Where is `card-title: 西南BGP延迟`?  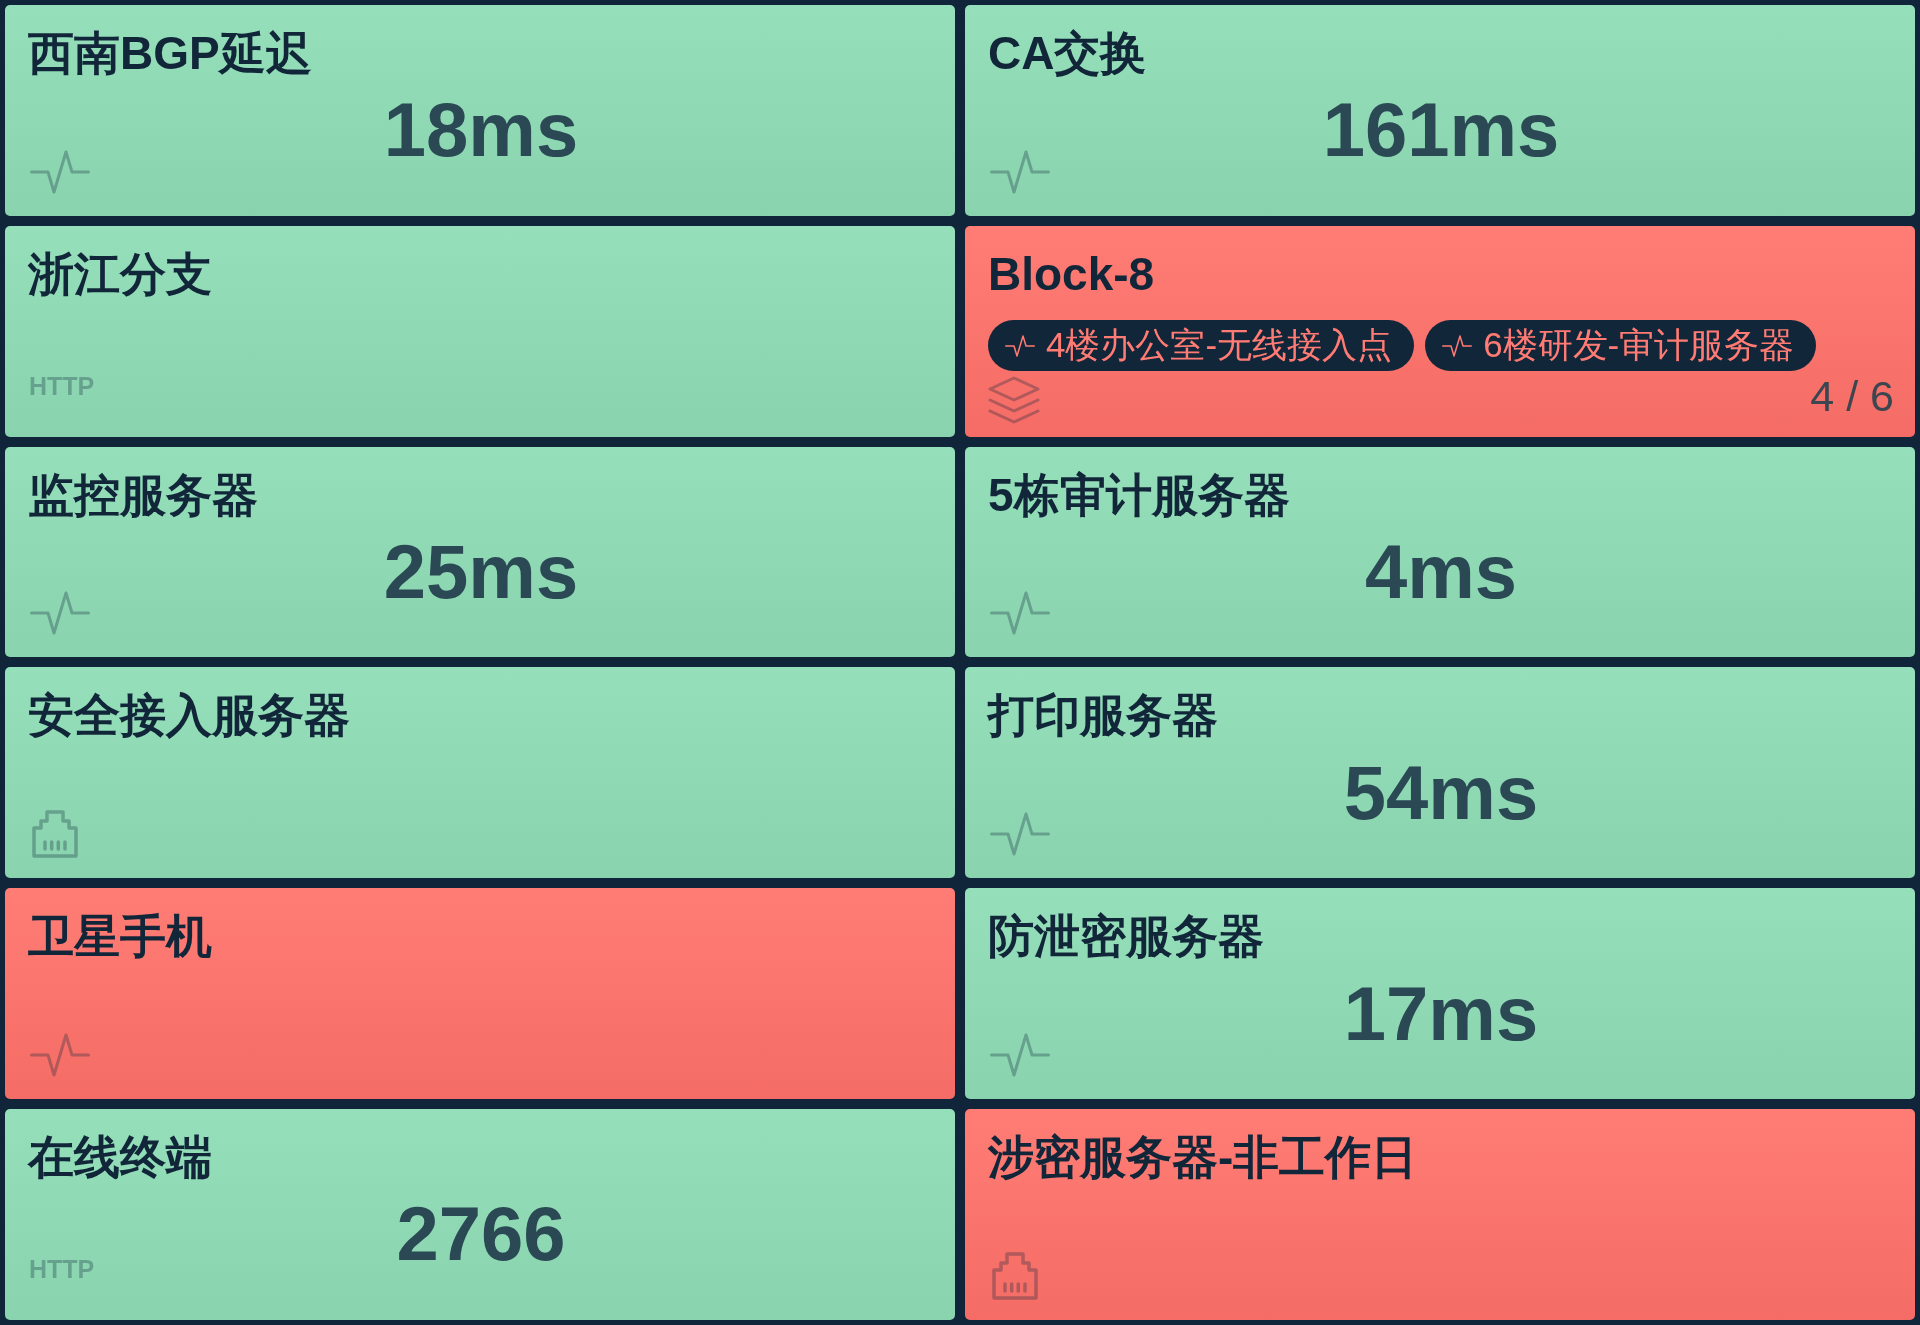 card-title: 西南BGP延迟 is located at coordinates (170, 53).